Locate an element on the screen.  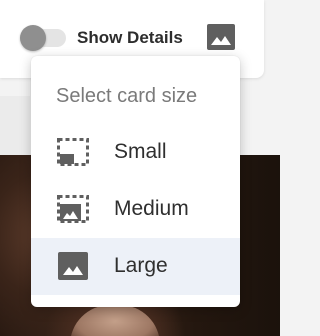
menu-item-label: Small is located at coordinates (140, 151).